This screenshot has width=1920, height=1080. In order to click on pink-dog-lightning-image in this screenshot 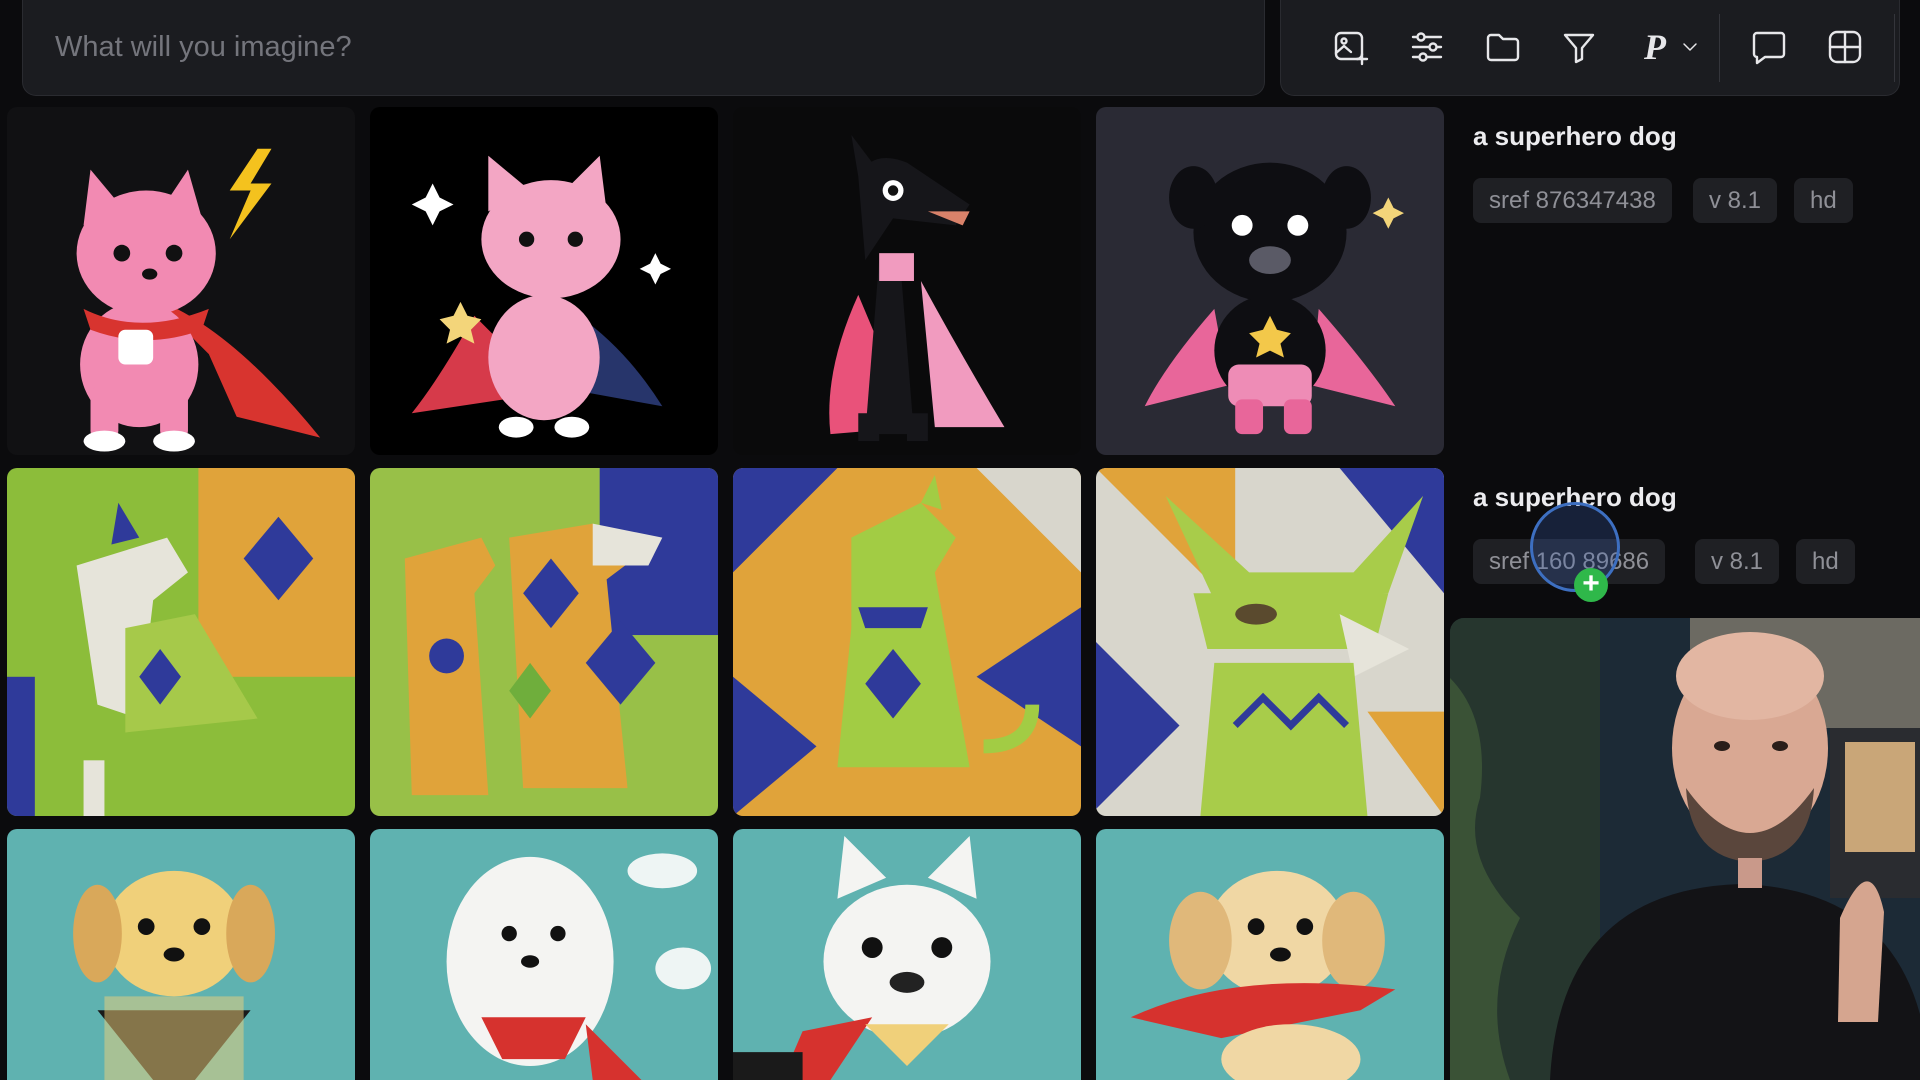, I will do `click(181, 281)`.